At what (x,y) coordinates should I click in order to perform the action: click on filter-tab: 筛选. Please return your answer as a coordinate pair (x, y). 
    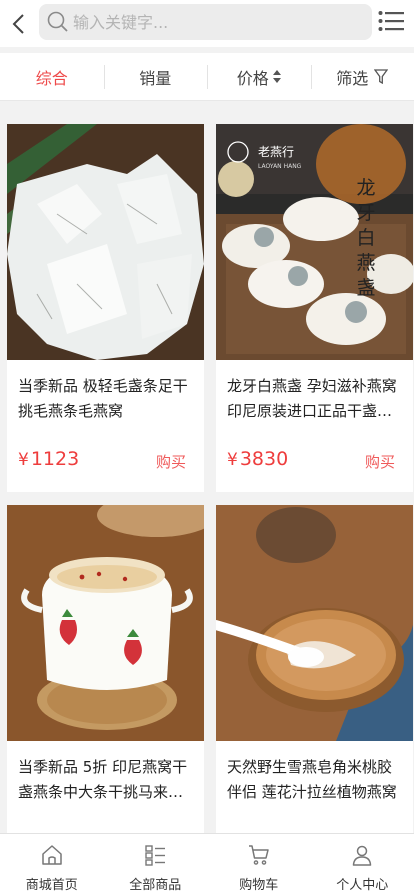
    Looking at the image, I should click on (362, 76).